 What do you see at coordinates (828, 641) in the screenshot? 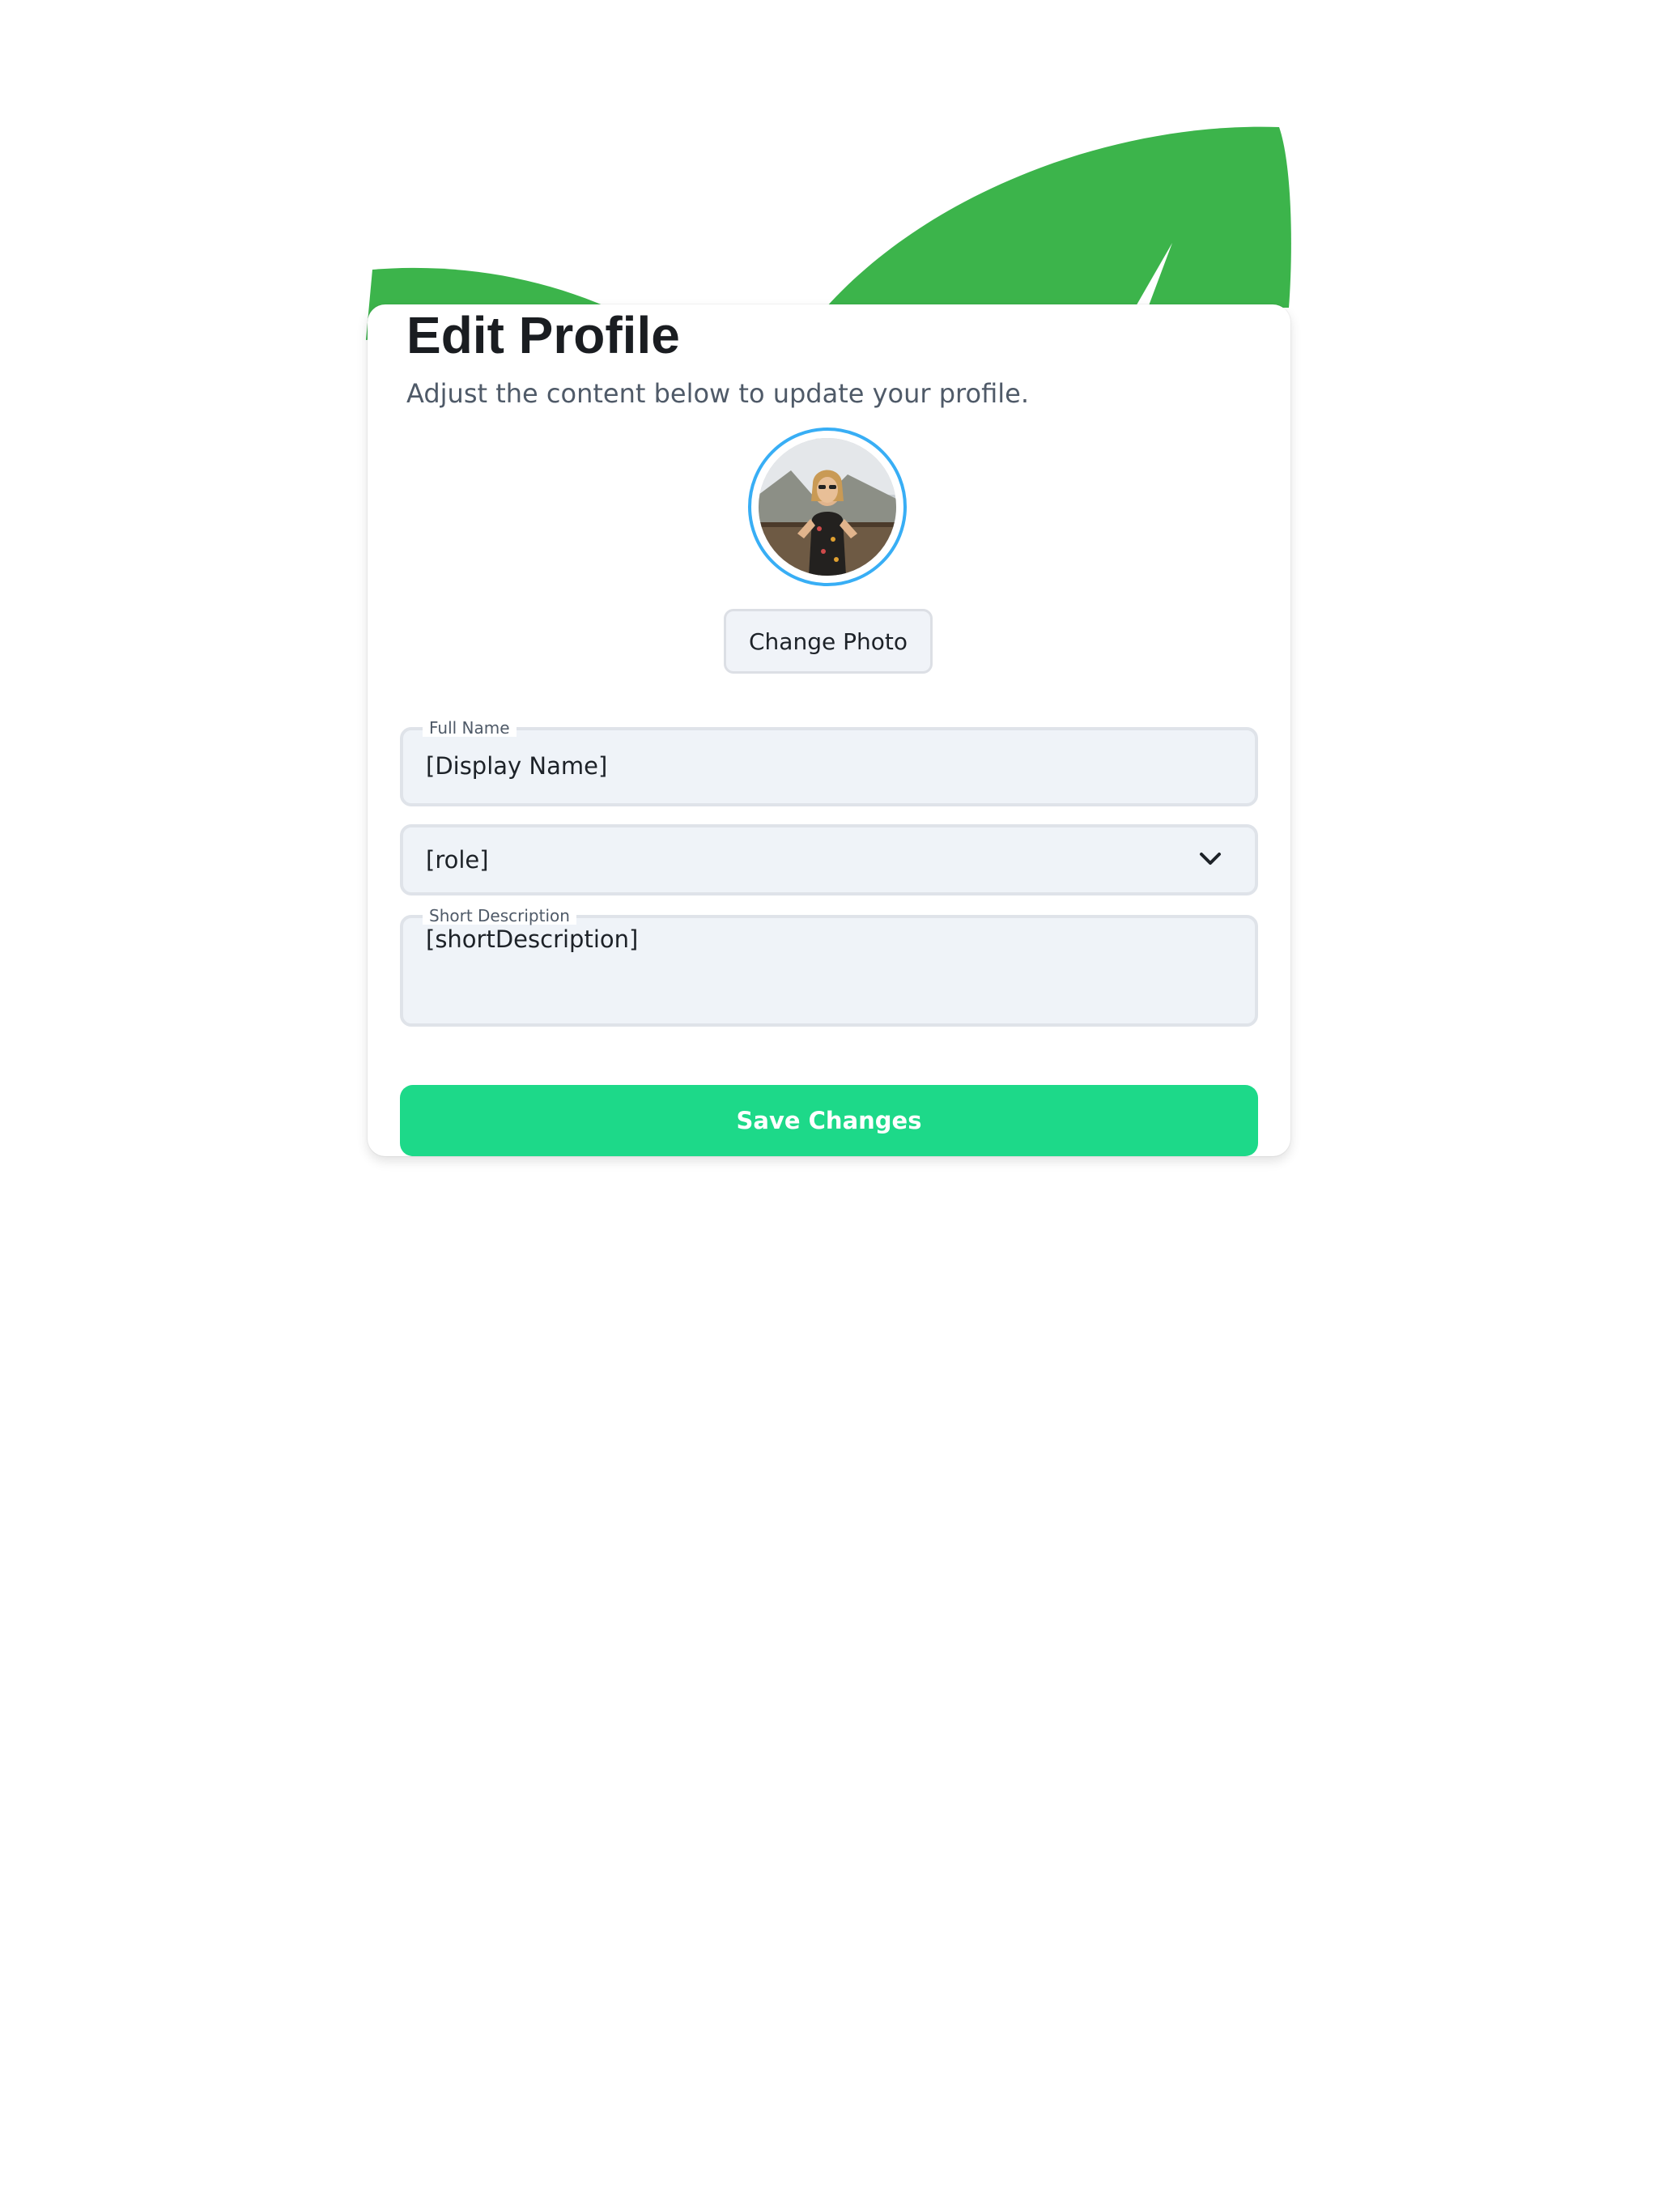
I see `change-photo-button: Change Photo` at bounding box center [828, 641].